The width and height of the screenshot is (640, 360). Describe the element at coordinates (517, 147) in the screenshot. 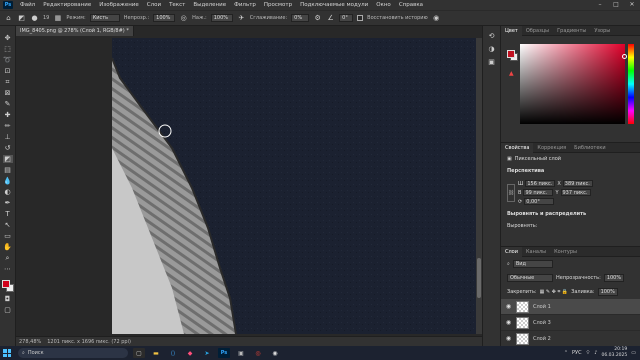

I see `tab-properties: Свойства` at that location.